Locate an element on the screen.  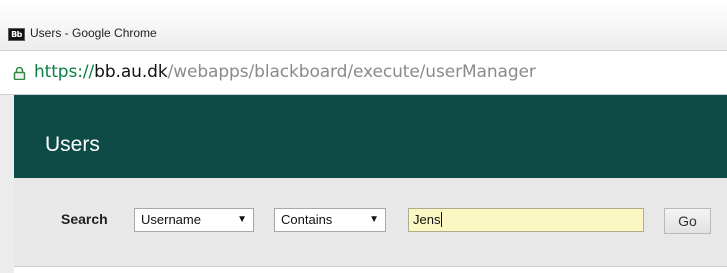
search-operator-select-value: Contains is located at coordinates (307, 219).